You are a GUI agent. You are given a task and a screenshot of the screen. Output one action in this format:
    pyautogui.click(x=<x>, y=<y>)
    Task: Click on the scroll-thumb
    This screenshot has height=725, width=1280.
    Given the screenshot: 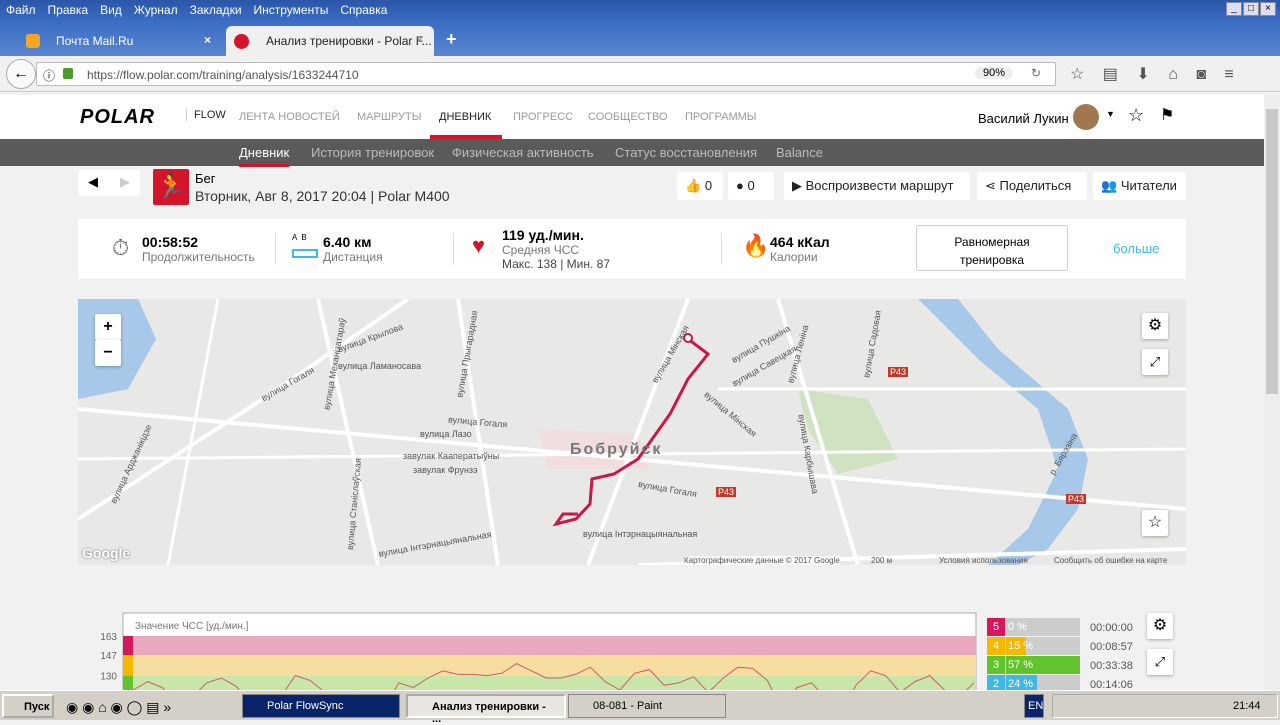 What is the action you would take?
    pyautogui.click(x=1272, y=251)
    